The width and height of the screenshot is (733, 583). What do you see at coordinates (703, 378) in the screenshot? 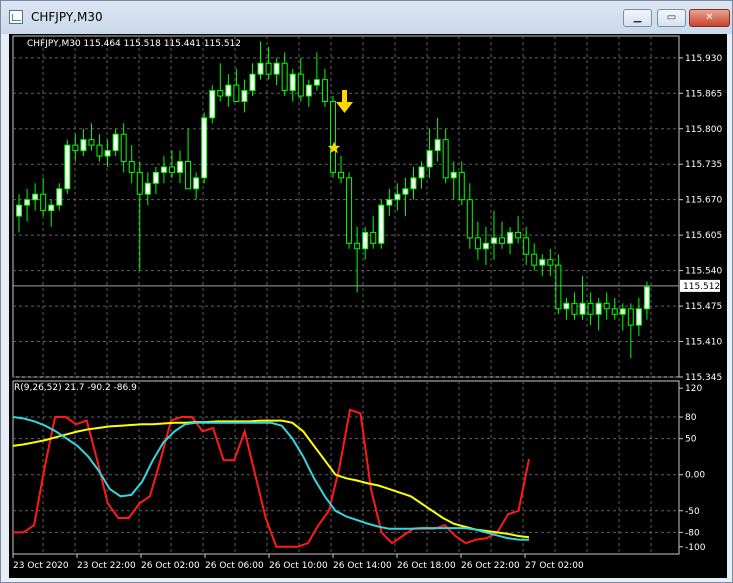
I see `price-tick-label: 115.345` at bounding box center [703, 378].